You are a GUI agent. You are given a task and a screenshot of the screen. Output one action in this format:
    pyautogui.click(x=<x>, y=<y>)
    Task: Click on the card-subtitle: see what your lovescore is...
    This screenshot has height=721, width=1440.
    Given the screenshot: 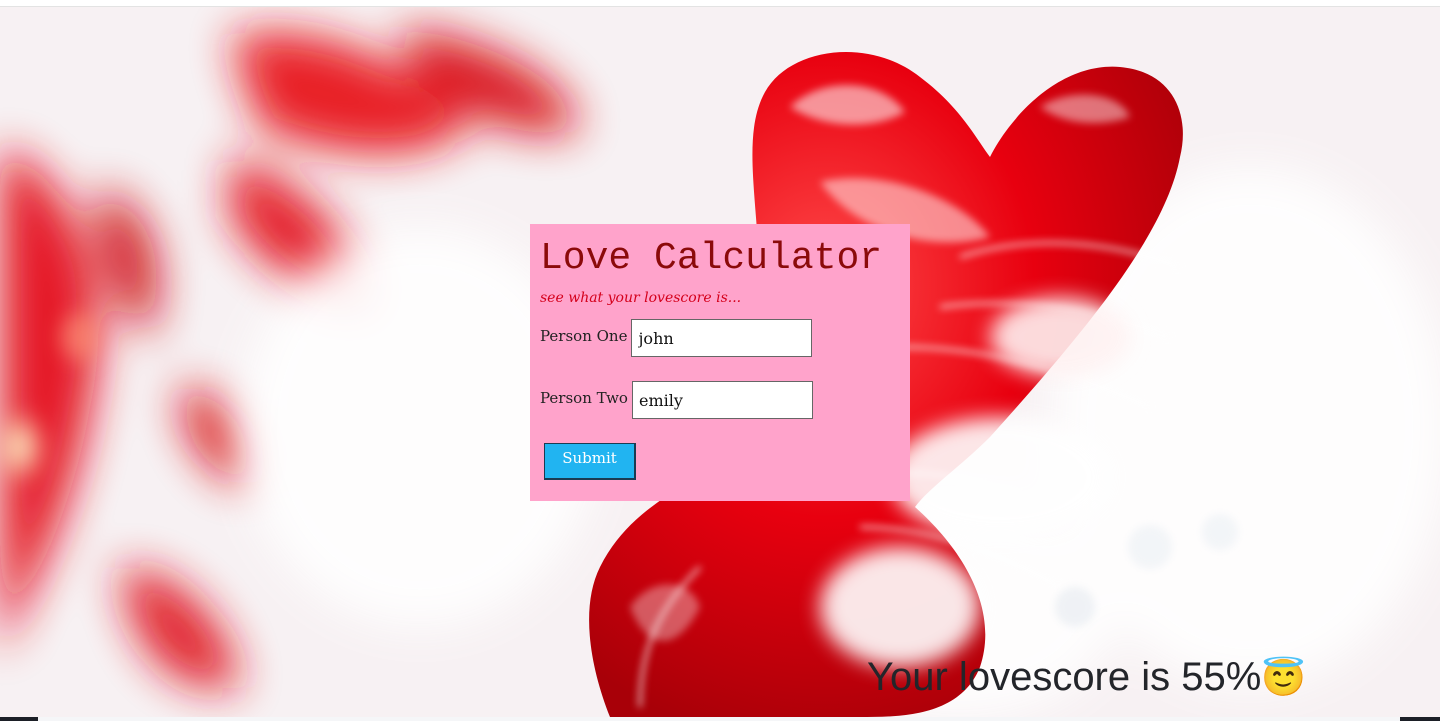 What is the action you would take?
    pyautogui.click(x=641, y=298)
    